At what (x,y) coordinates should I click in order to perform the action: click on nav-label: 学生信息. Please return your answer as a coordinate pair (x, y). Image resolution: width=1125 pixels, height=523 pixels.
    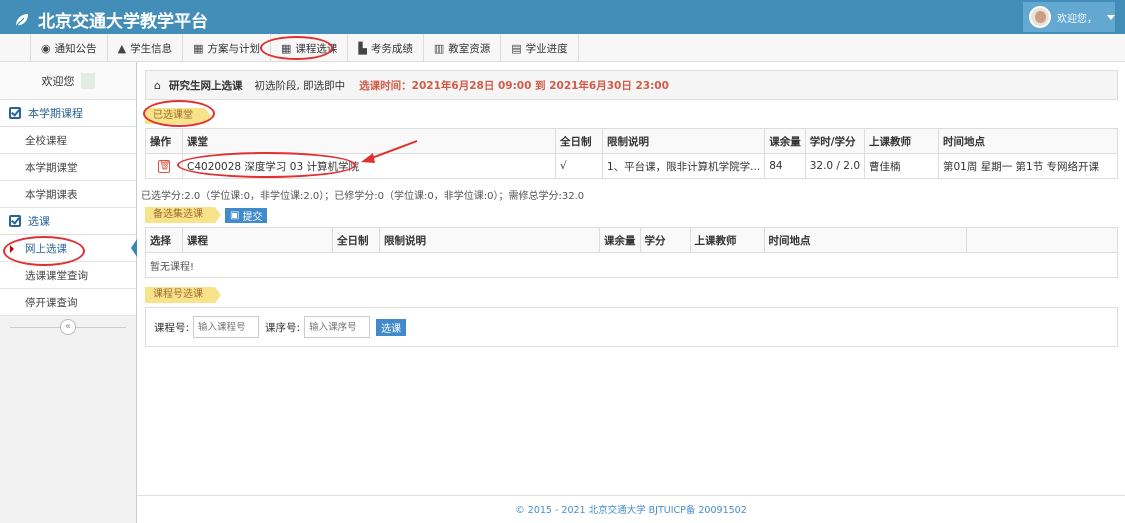
    Looking at the image, I should click on (151, 48).